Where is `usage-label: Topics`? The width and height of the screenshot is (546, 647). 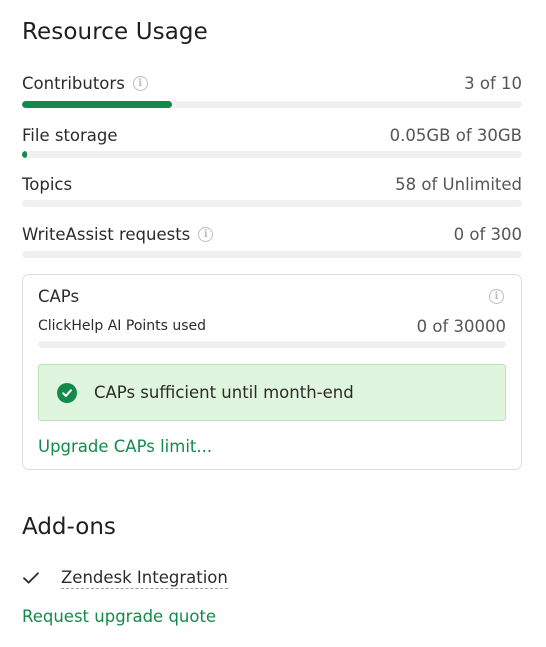 usage-label: Topics is located at coordinates (47, 184).